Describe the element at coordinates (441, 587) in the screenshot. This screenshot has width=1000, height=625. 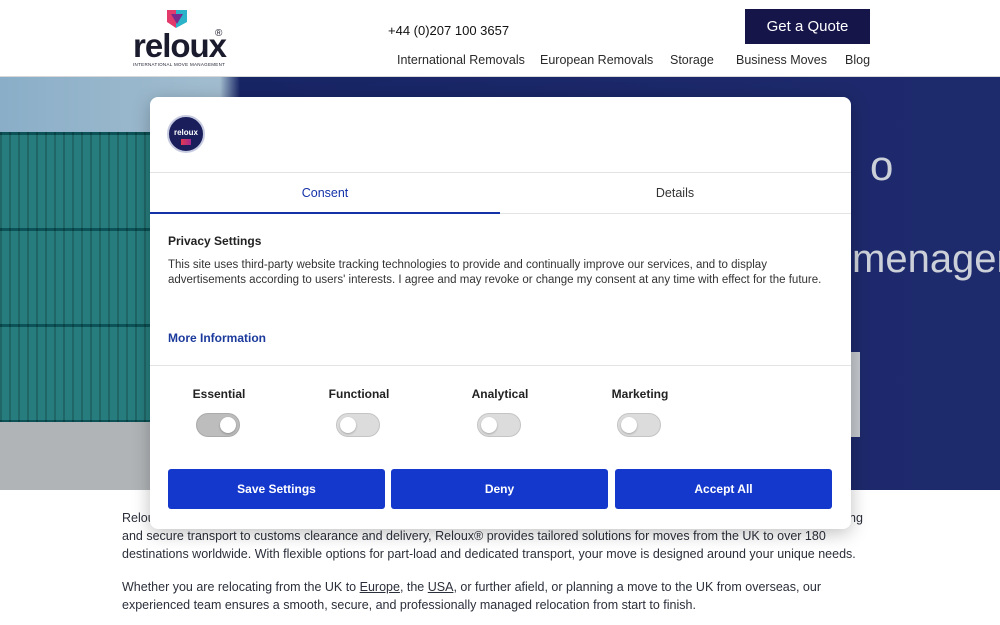
I see `usa-link: USA` at that location.